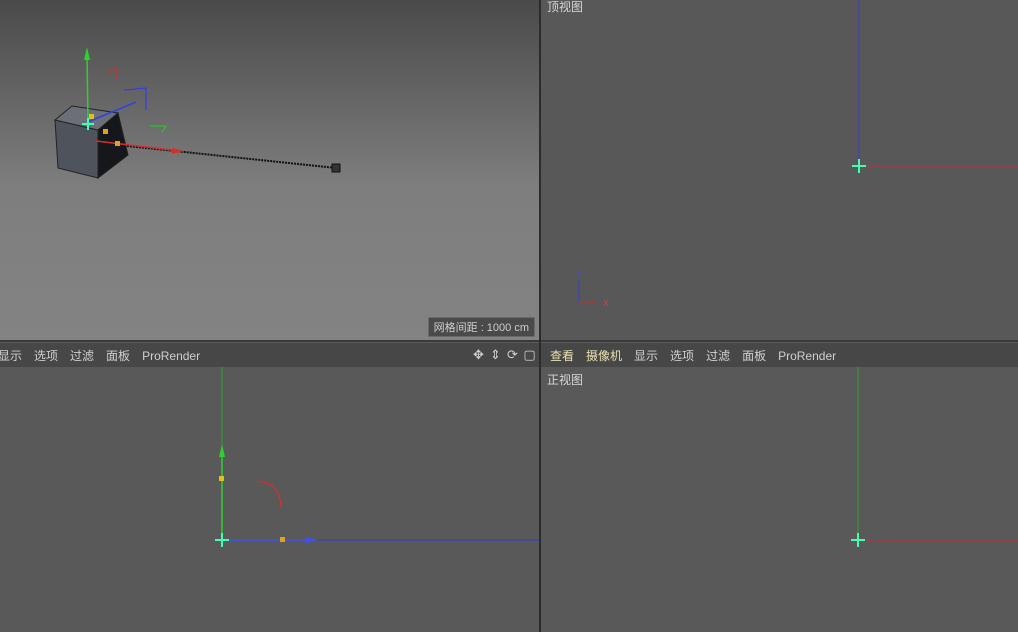  Describe the element at coordinates (135, 98) in the screenshot. I see `z-rotation-handle` at that location.